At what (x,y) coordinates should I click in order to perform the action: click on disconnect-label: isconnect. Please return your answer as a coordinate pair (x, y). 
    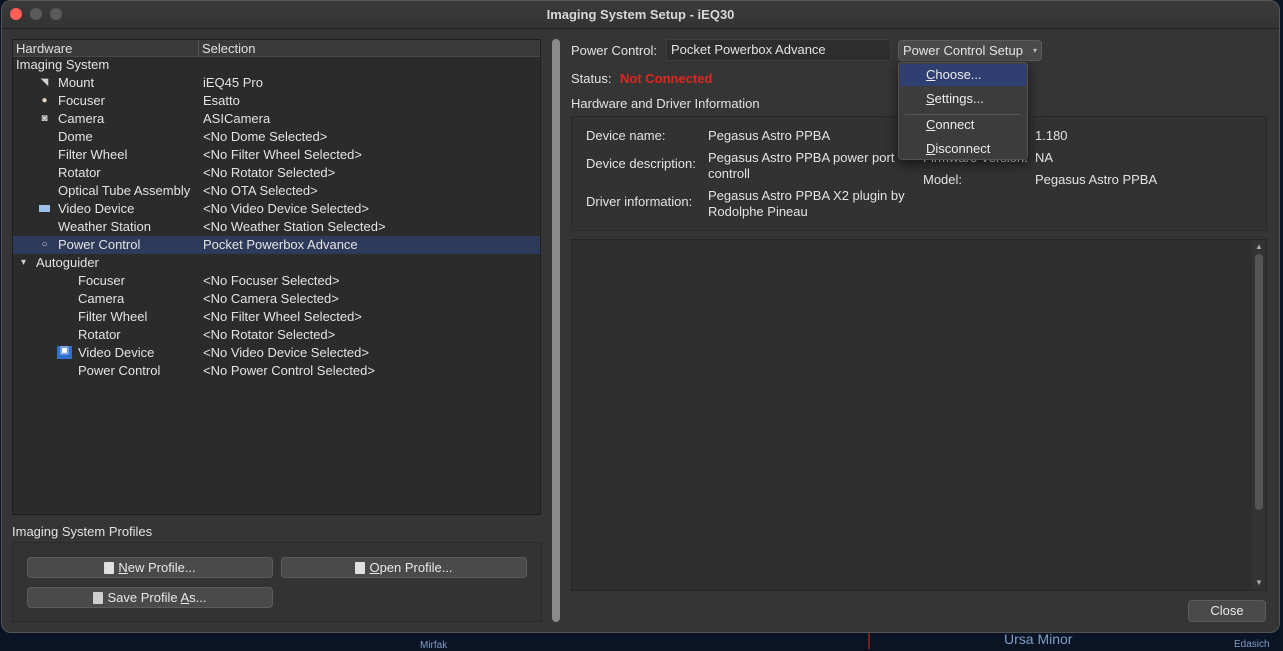
    Looking at the image, I should click on (963, 148).